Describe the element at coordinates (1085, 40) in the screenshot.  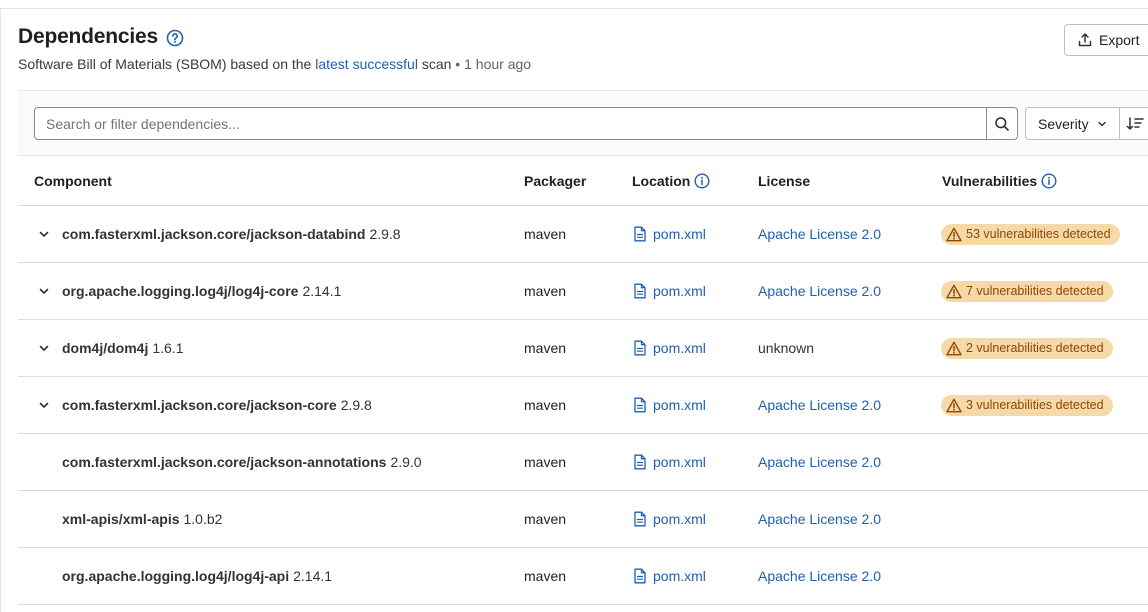
I see `export-icon` at that location.